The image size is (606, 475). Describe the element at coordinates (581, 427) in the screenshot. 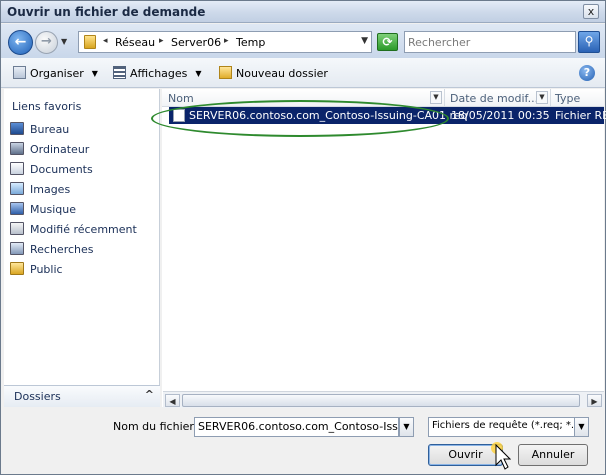

I see `filetype-dropdown-icon: ▼` at that location.